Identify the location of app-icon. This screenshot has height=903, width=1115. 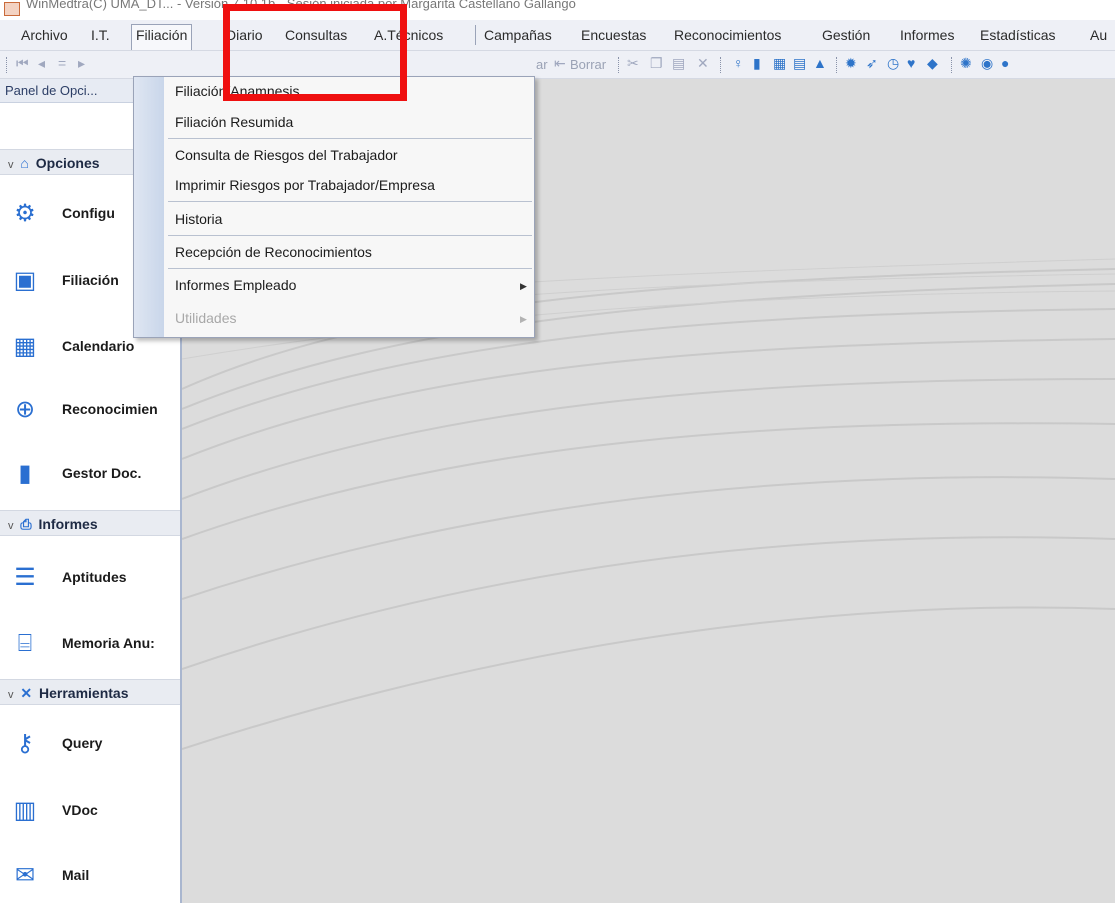
(12, 9).